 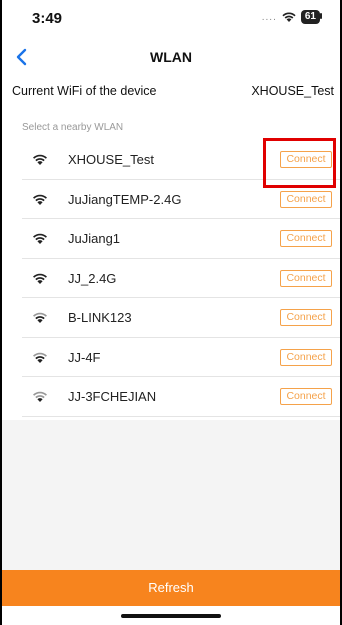 What do you see at coordinates (84, 91) in the screenshot?
I see `current-wifi-label: Current WiFi of the device` at bounding box center [84, 91].